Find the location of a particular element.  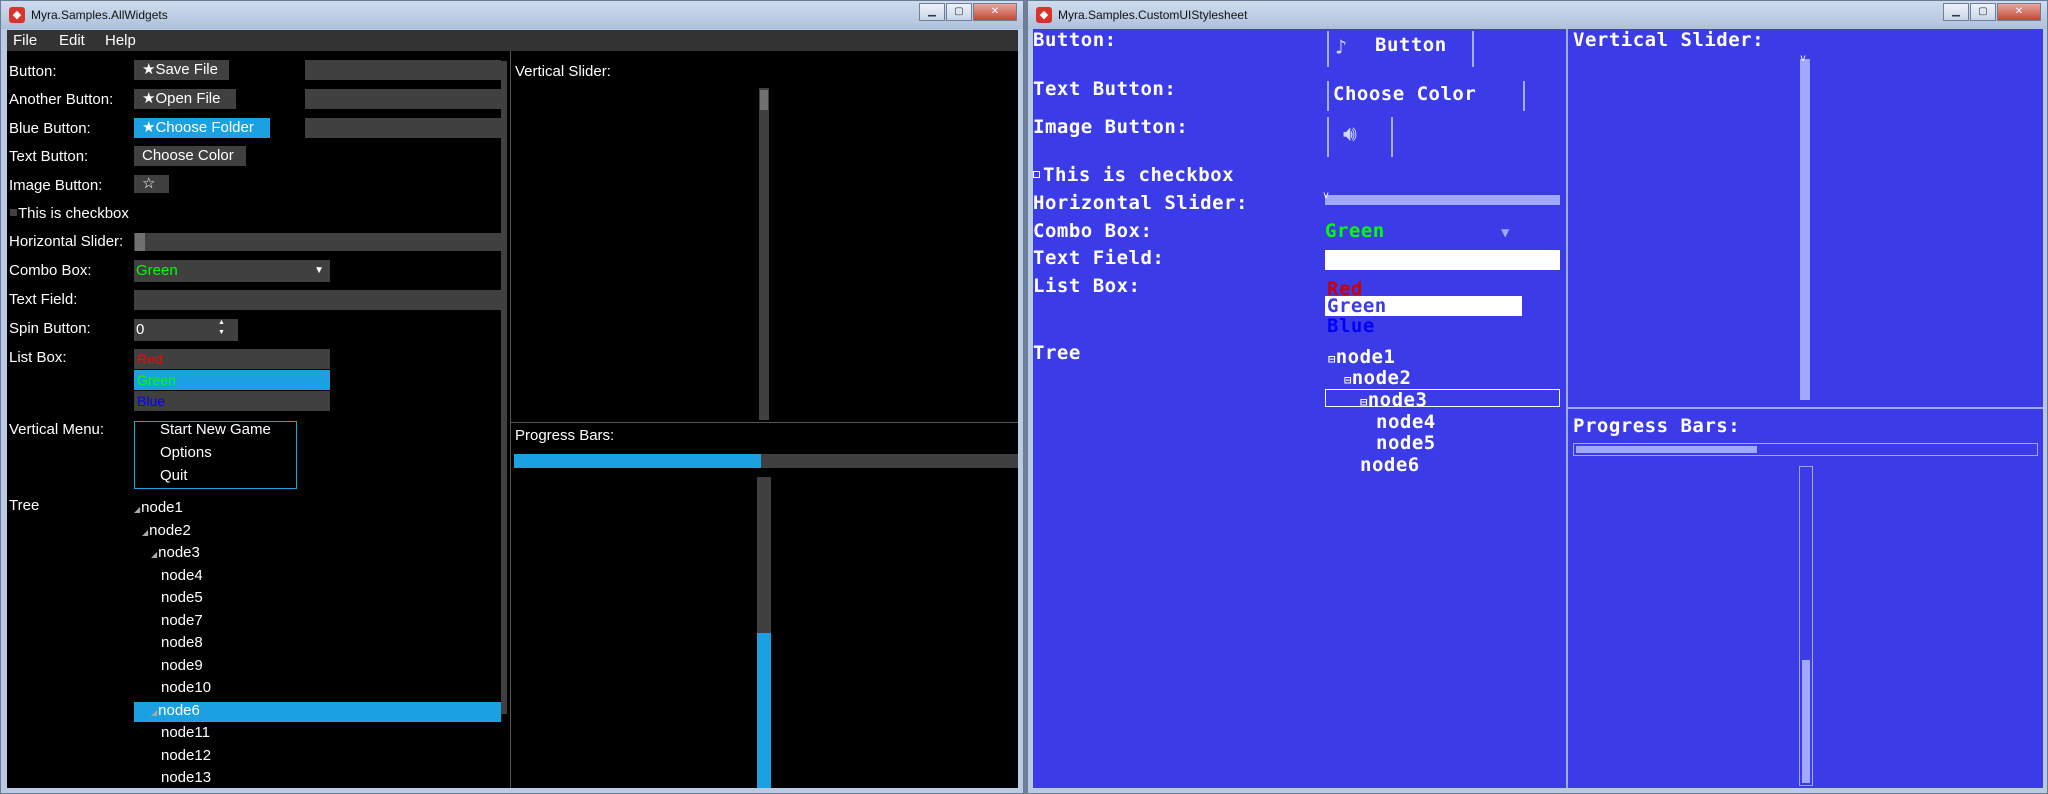

music-note-icon: ♪ is located at coordinates (1341, 47).